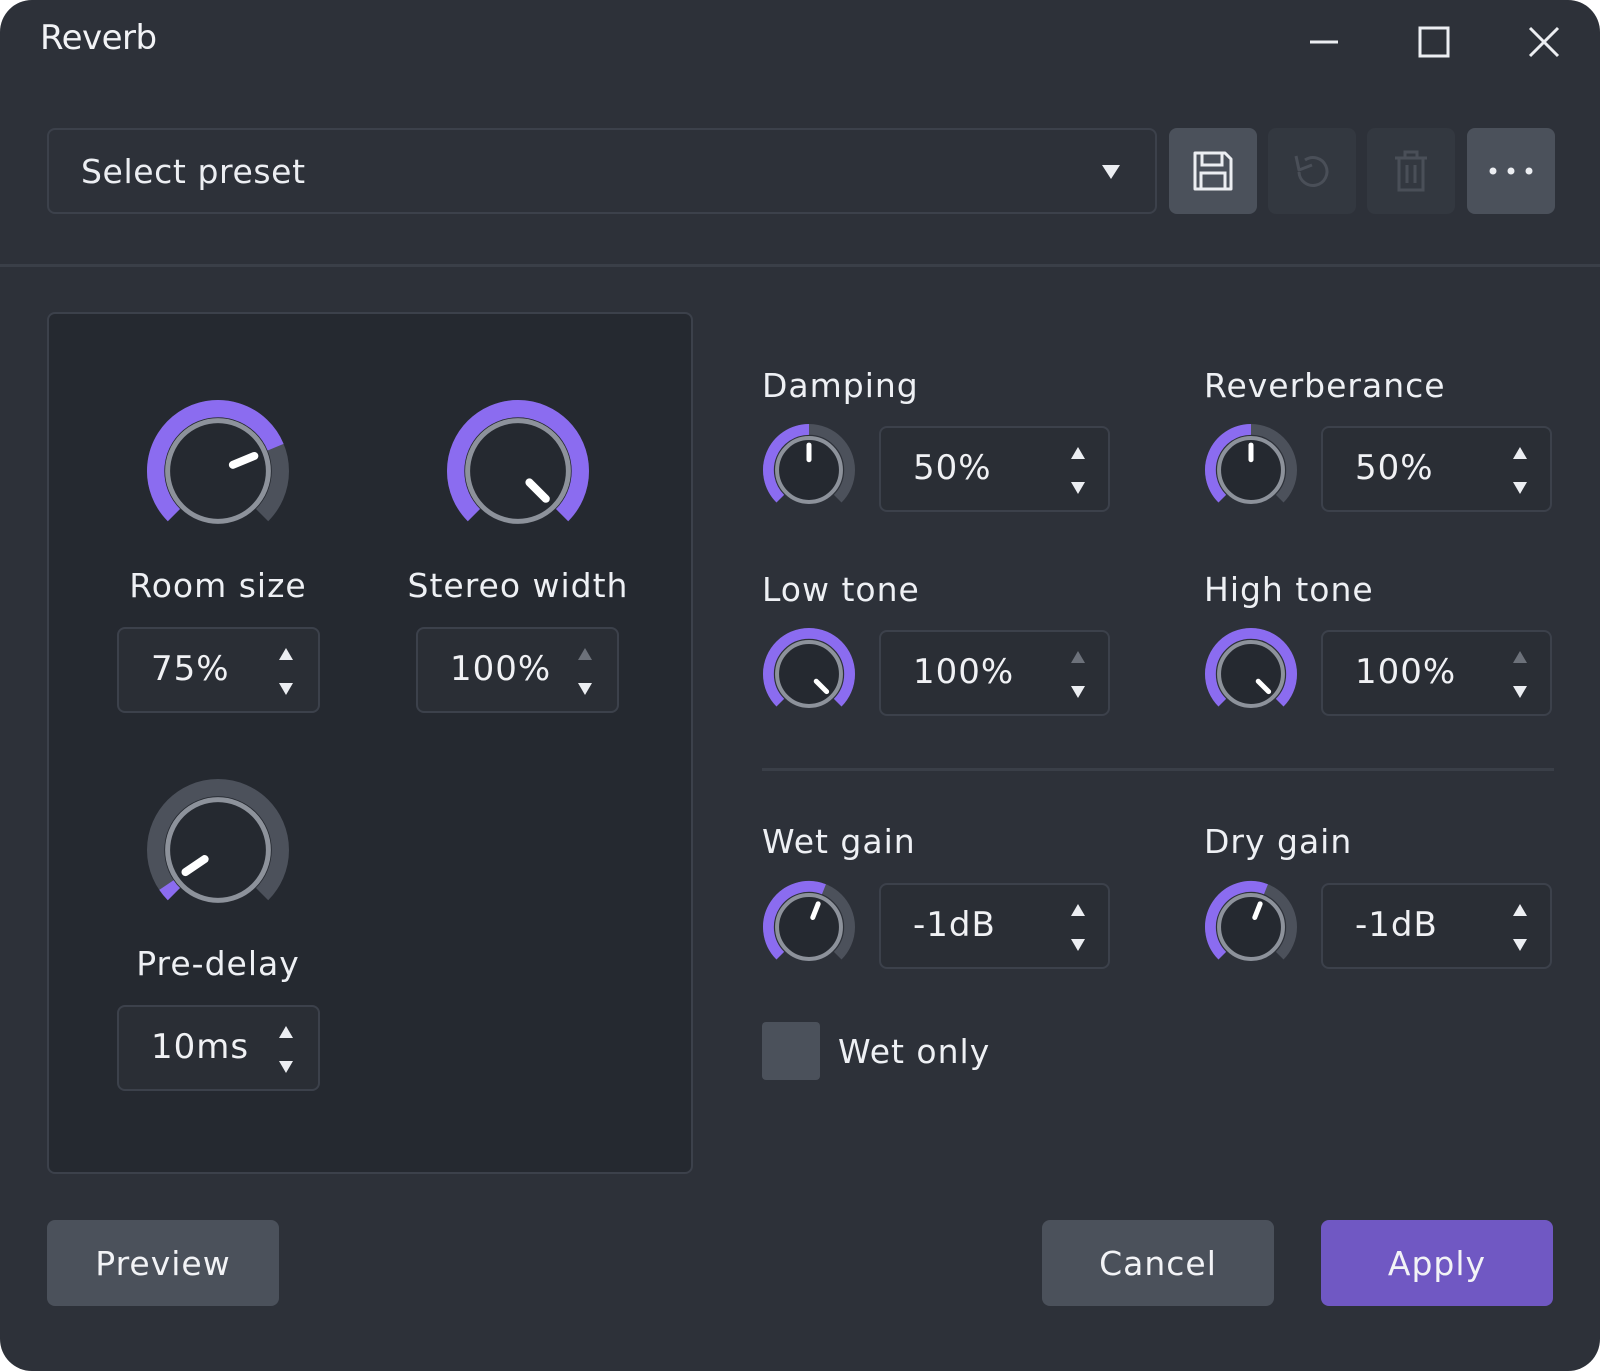 This screenshot has width=1600, height=1371. Describe the element at coordinates (1078, 945) in the screenshot. I see `wet-gain-decrement` at that location.